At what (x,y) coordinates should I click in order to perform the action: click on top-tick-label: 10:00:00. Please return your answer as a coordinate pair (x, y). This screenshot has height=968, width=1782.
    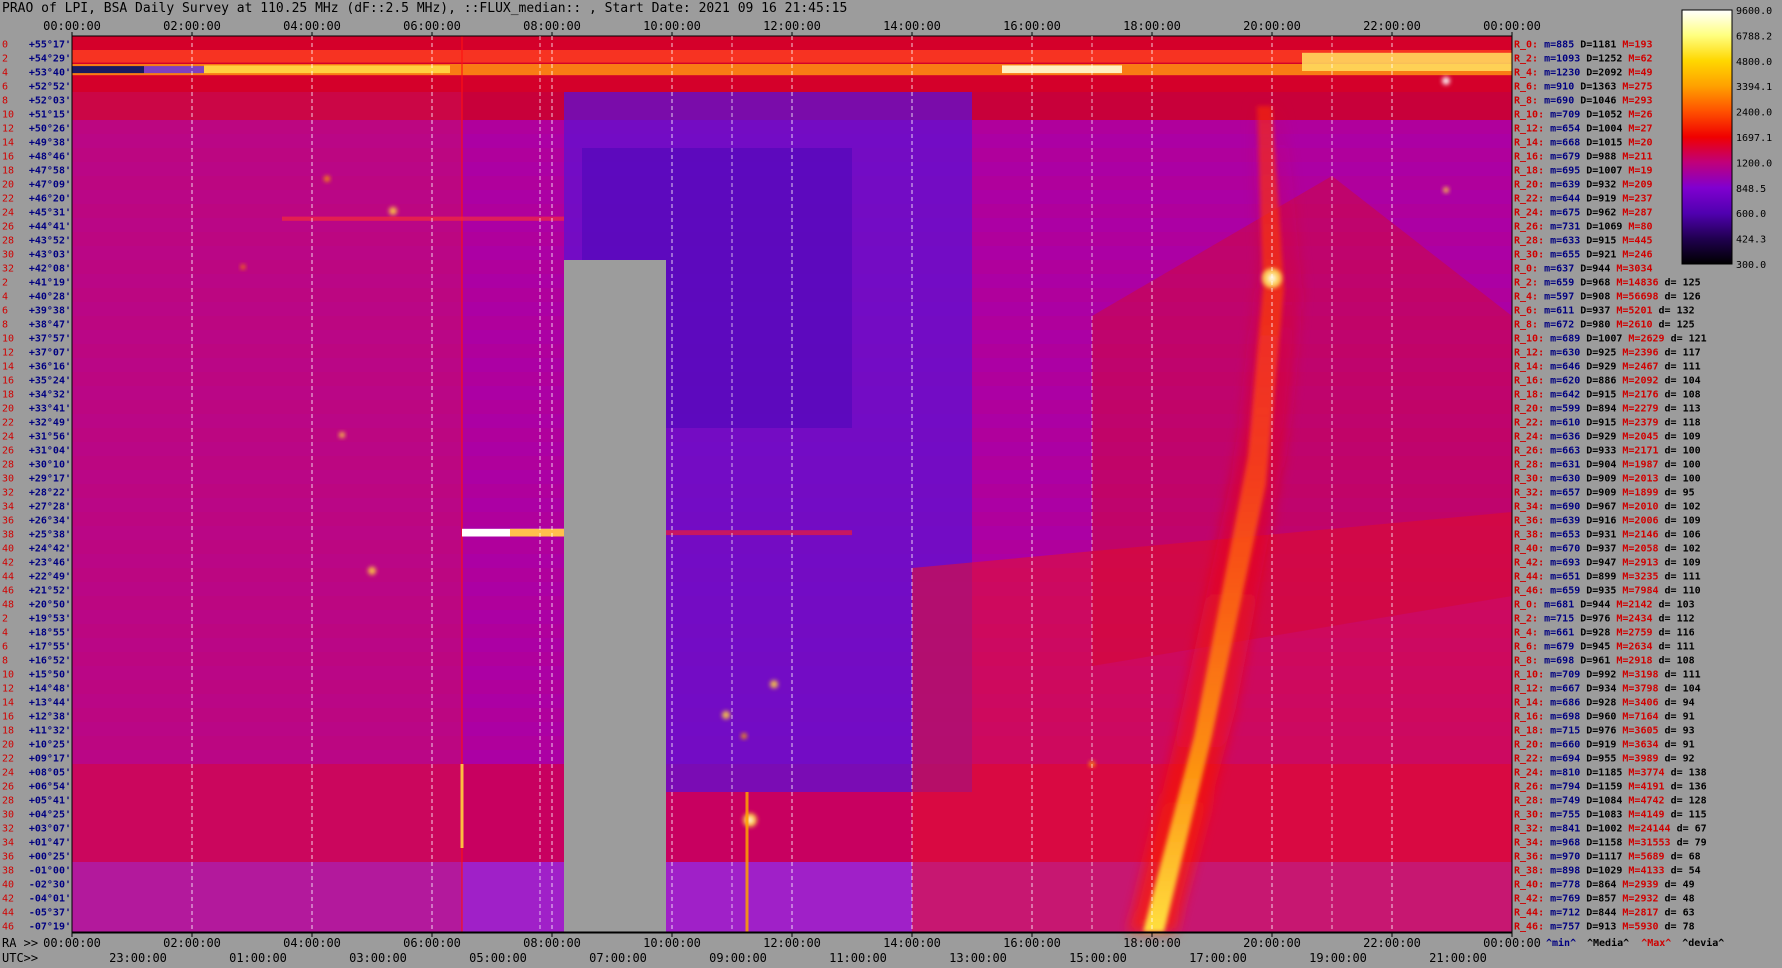
    Looking at the image, I should click on (672, 26).